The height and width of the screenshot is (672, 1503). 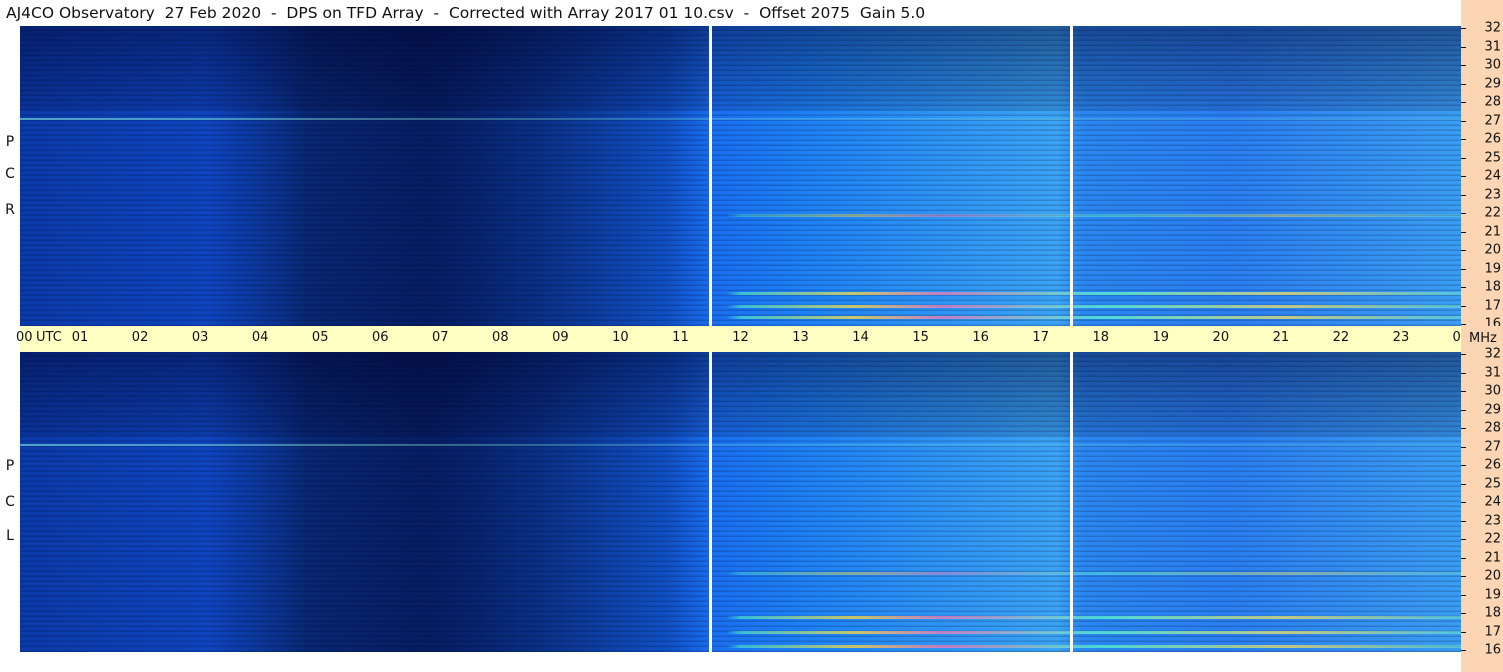 I want to click on utc-tick-label: 05, so click(x=320, y=337).